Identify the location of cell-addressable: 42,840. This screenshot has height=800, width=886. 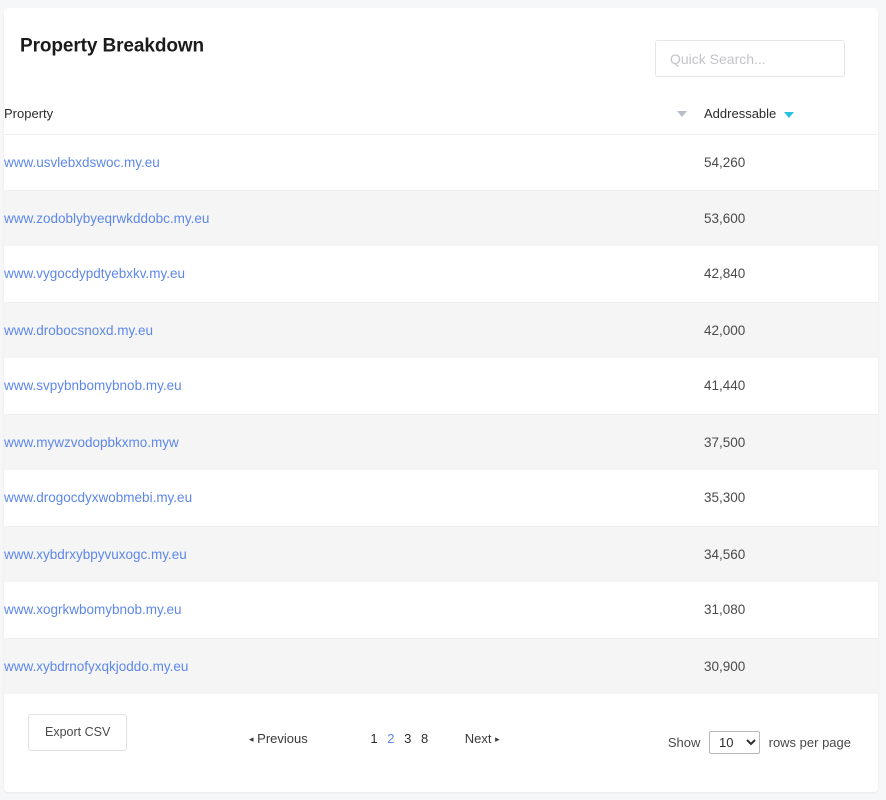
(725, 274).